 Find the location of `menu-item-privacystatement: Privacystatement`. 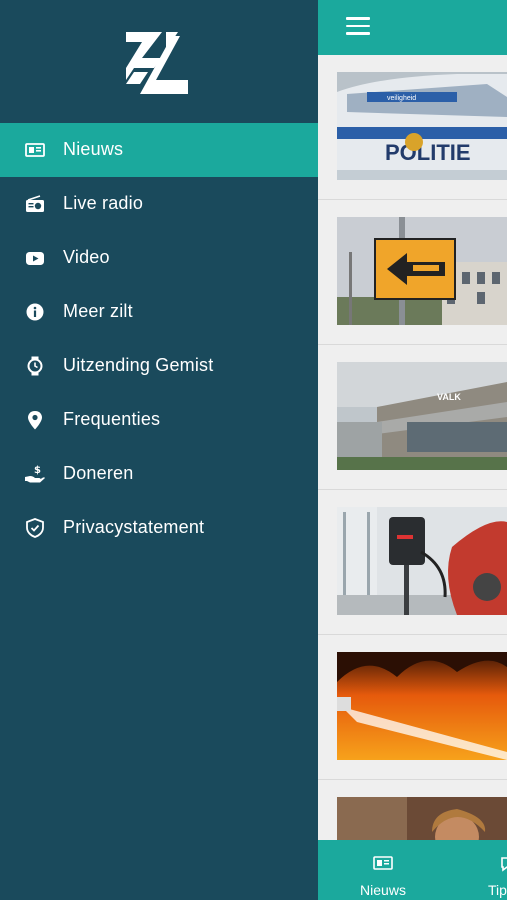

menu-item-privacystatement: Privacystatement is located at coordinates (159, 528).